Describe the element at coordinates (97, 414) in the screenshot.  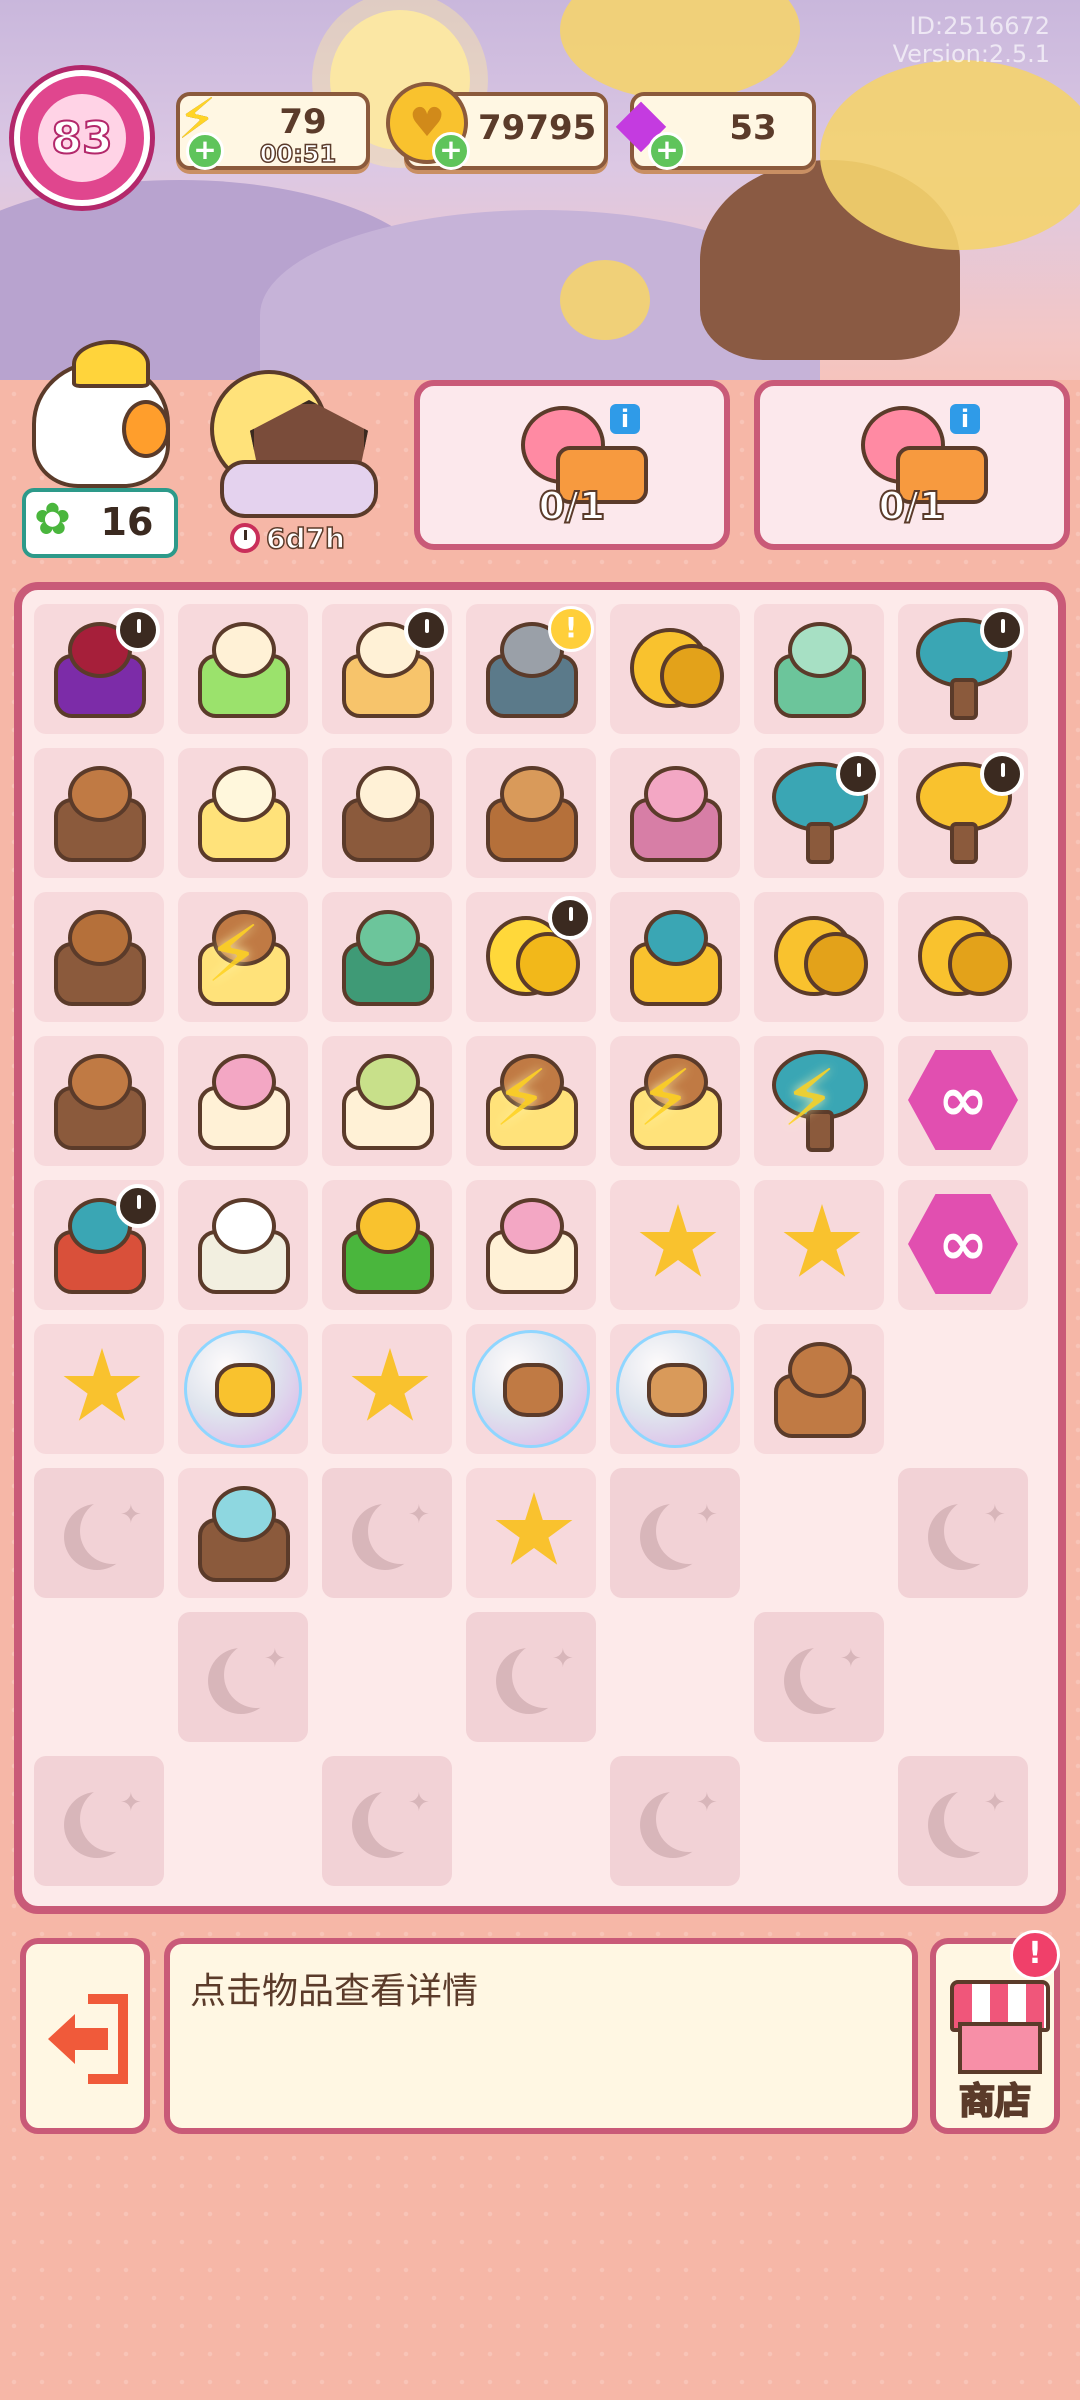
I see `duck-worker-icon` at that location.